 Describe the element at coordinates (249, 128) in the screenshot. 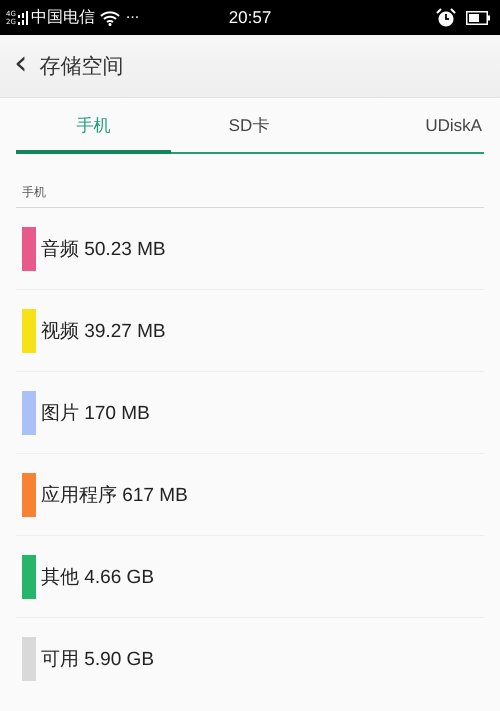

I see `tab: SD卡` at that location.